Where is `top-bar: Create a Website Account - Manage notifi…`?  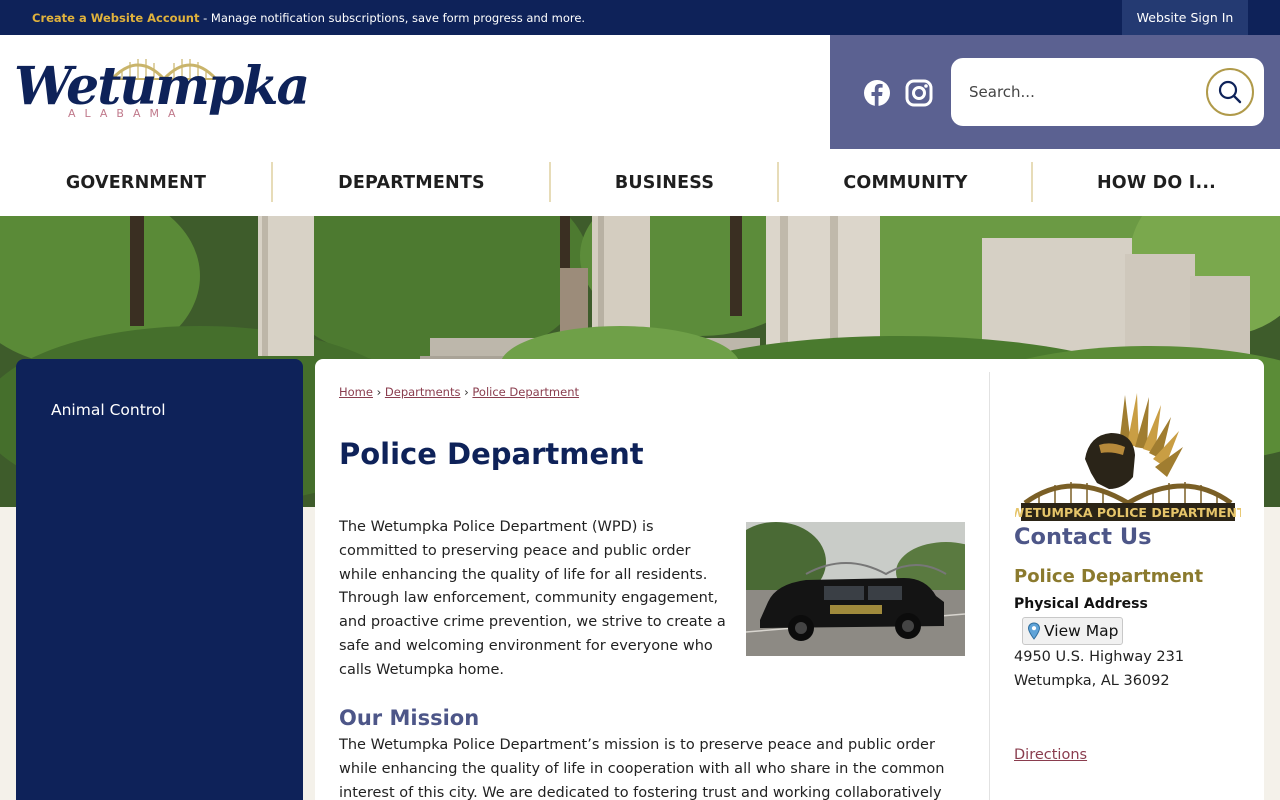 top-bar: Create a Website Account - Manage notifi… is located at coordinates (640, 17).